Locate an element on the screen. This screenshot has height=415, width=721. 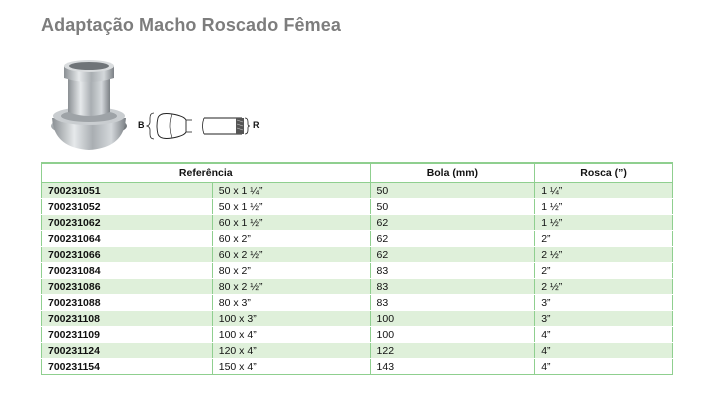
table-row: 700231154 150 x 4” 143 4” is located at coordinates (357, 366).